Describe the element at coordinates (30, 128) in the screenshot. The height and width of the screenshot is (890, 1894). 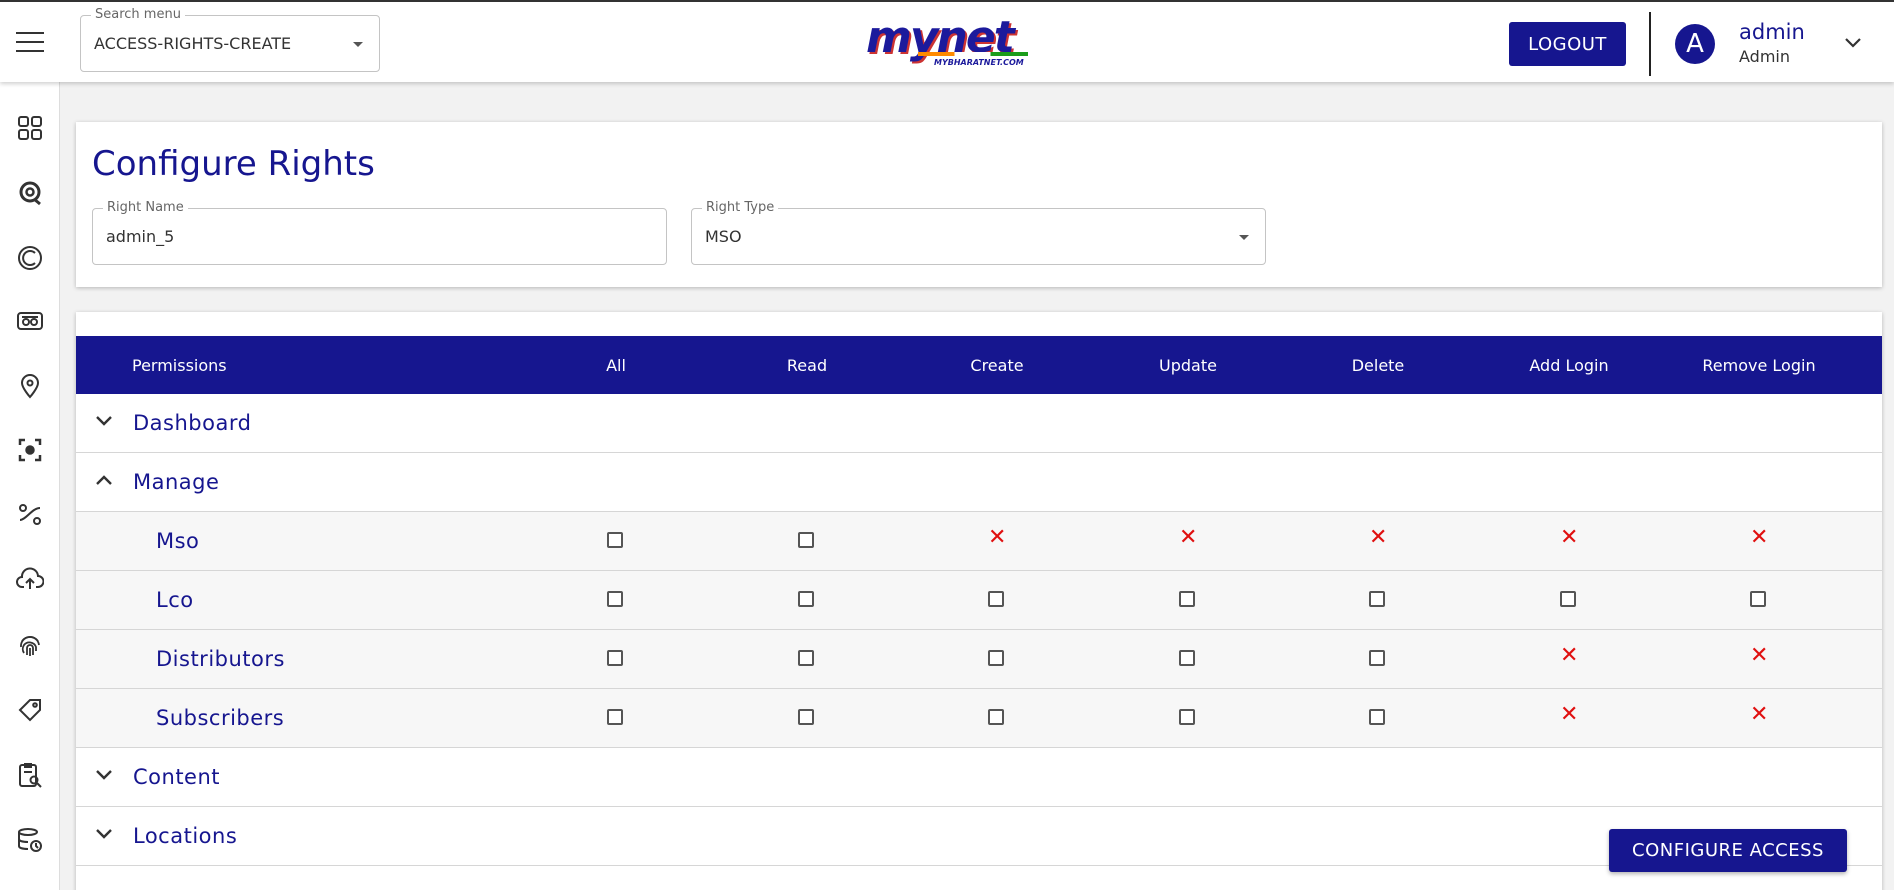
I see `dashboard-icon` at that location.